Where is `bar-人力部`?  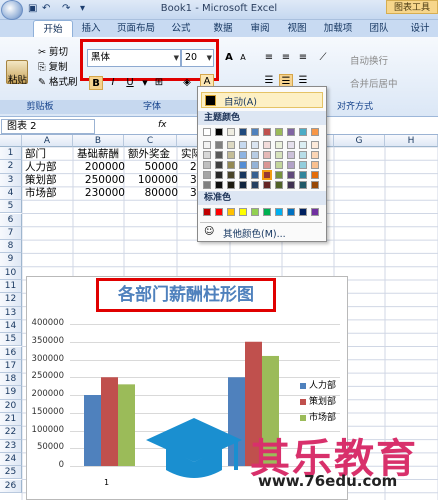 bar-人力部 is located at coordinates (92, 430).